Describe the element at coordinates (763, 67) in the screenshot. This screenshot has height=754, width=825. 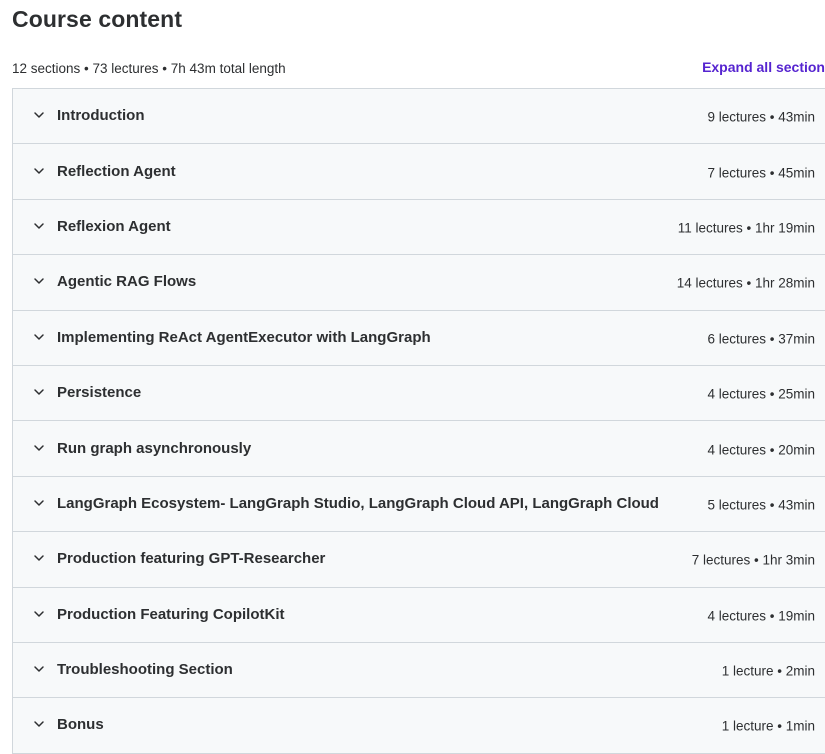
I see `expand-all-sections-button: Expand all section` at that location.